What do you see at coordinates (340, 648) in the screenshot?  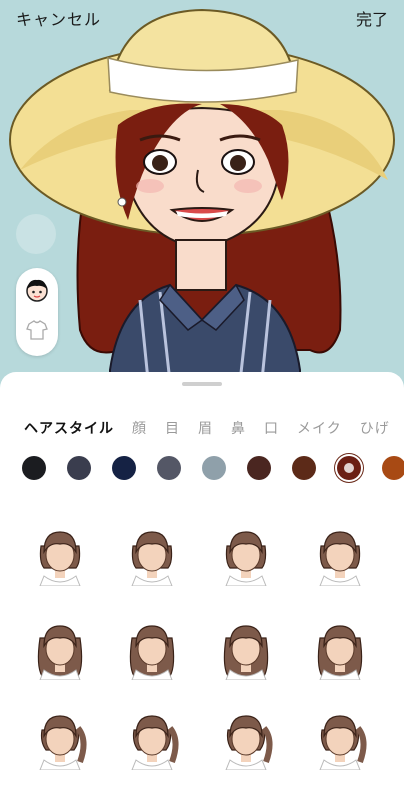 I see `hairstyle-option-long-tied-bangs` at bounding box center [340, 648].